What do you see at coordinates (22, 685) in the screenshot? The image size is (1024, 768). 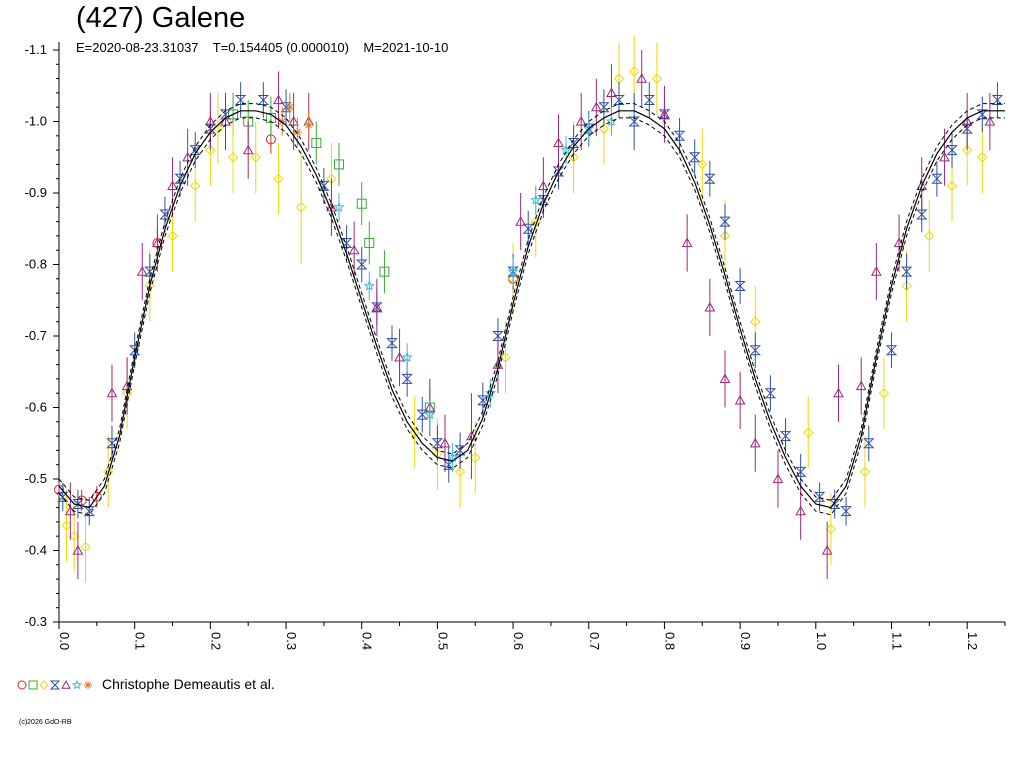 I see `marker-circle` at bounding box center [22, 685].